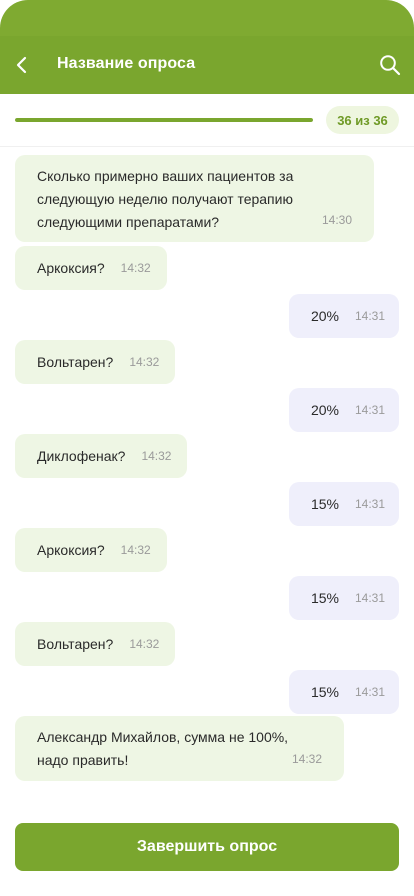  What do you see at coordinates (207, 847) in the screenshot?
I see `finish-survey-button: Завершить опрос` at bounding box center [207, 847].